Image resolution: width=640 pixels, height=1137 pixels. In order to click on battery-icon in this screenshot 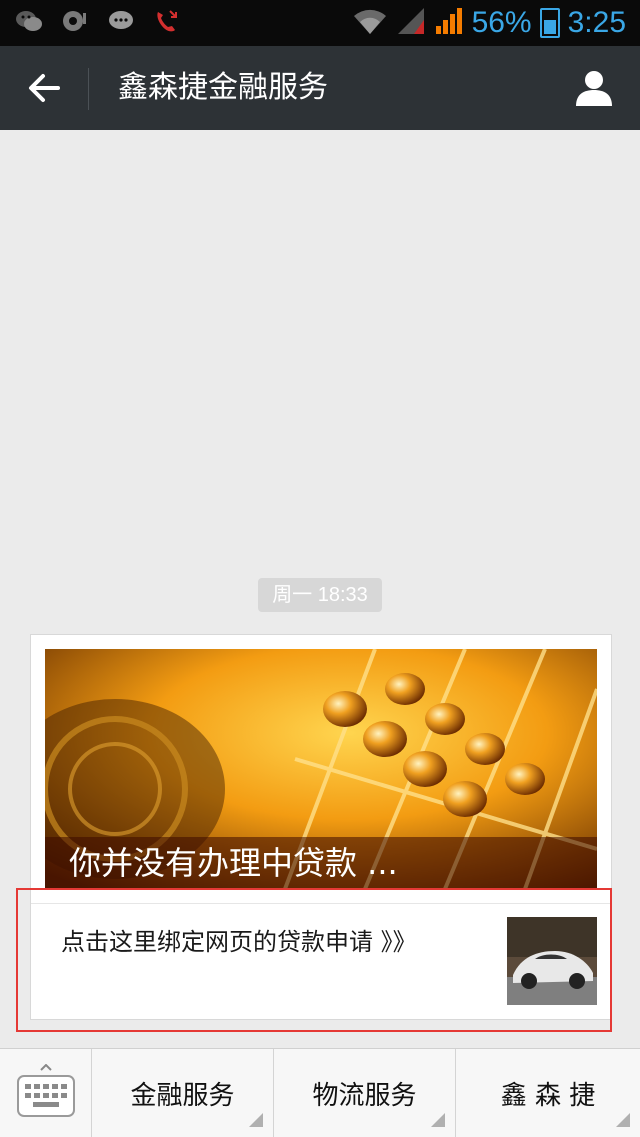, I will do `click(549, 23)`.